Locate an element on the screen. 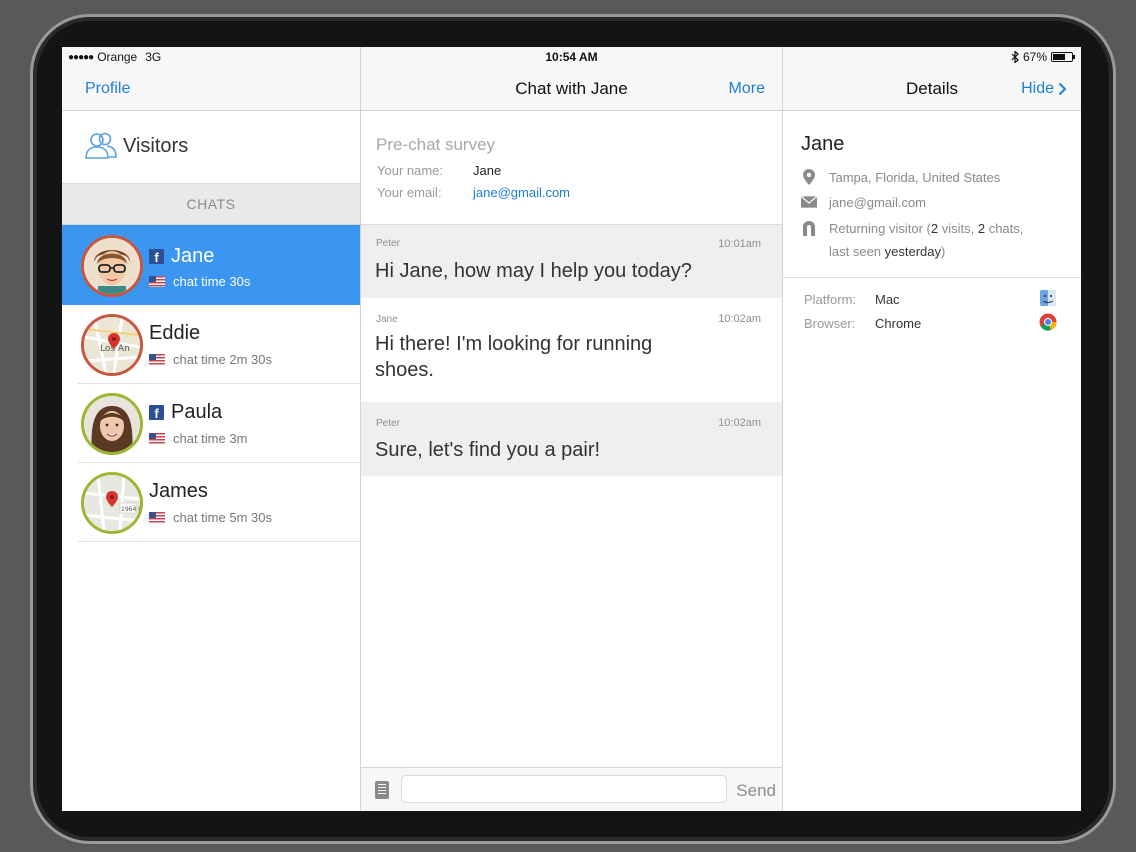 The width and height of the screenshot is (1136, 852). chat-time: chat time 5m 30s is located at coordinates (222, 517).